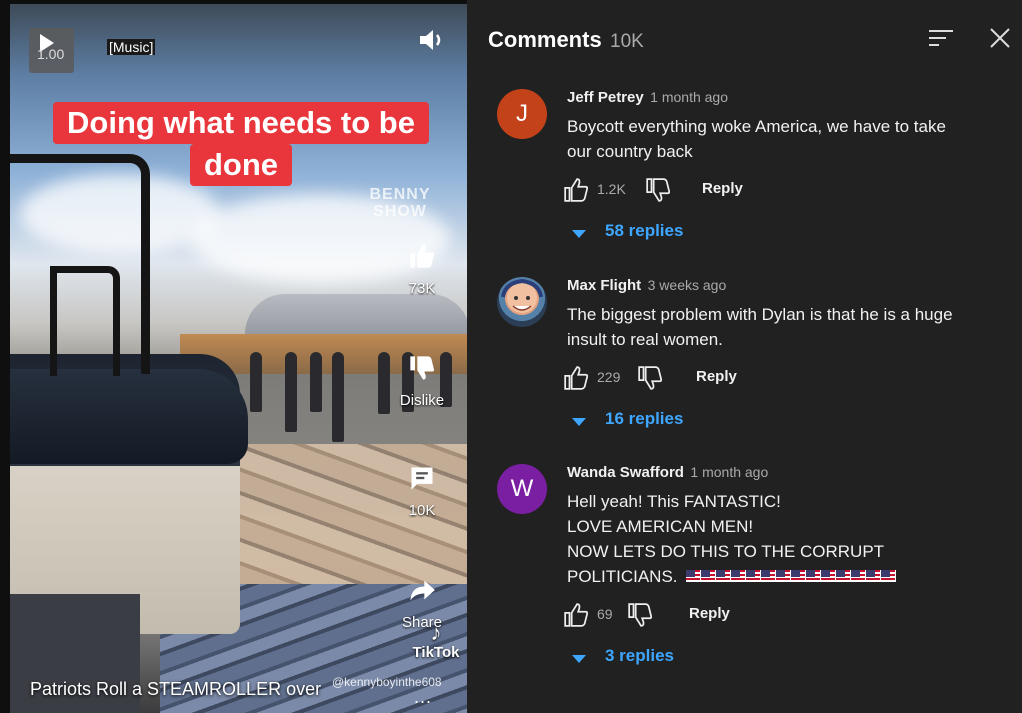  Describe the element at coordinates (400, 211) in the screenshot. I see `watermark-line: SHOW` at that location.